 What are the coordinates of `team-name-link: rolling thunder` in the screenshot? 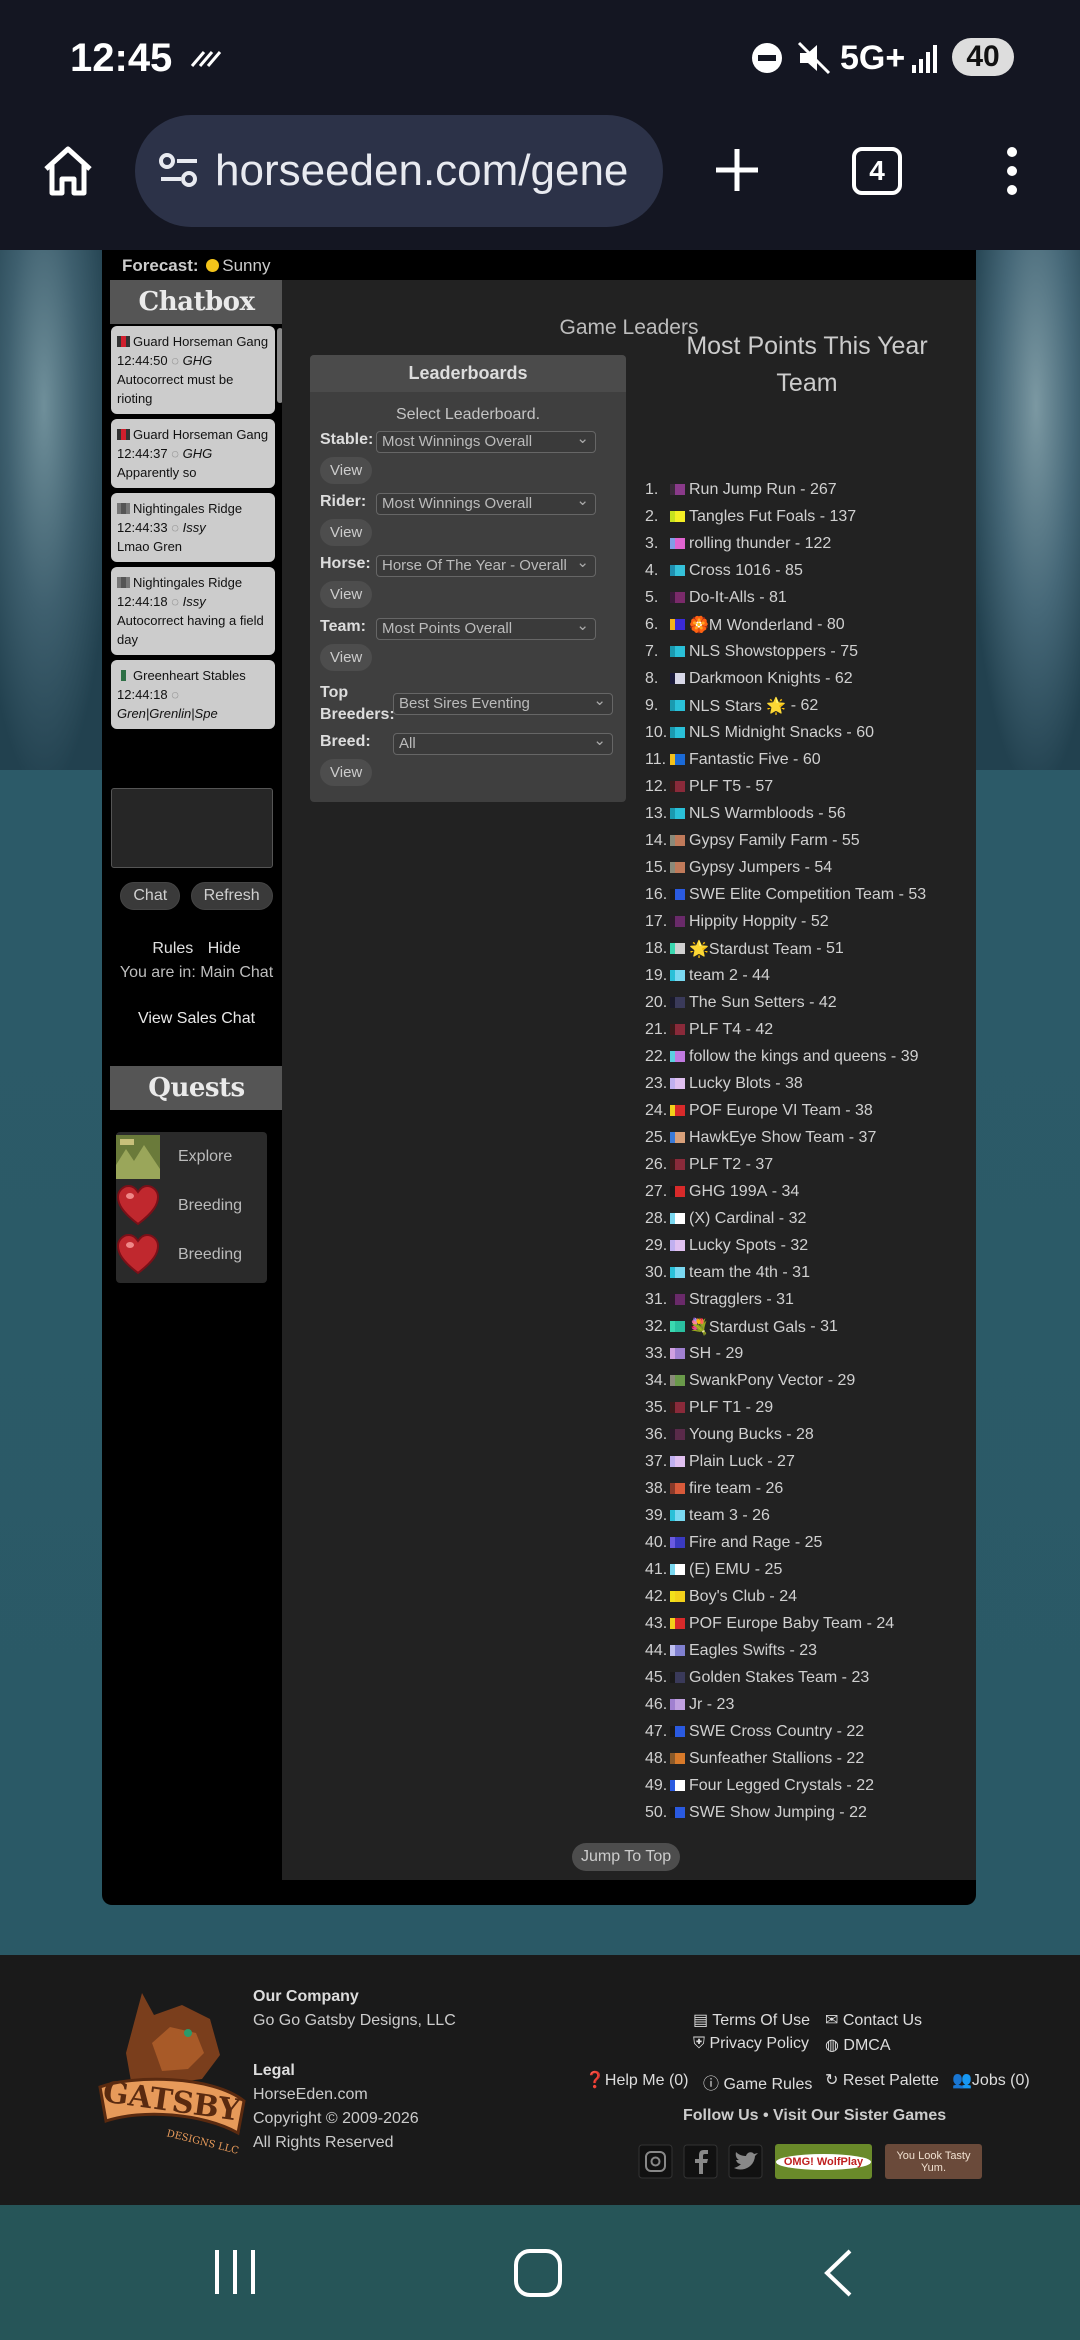 It's located at (739, 544).